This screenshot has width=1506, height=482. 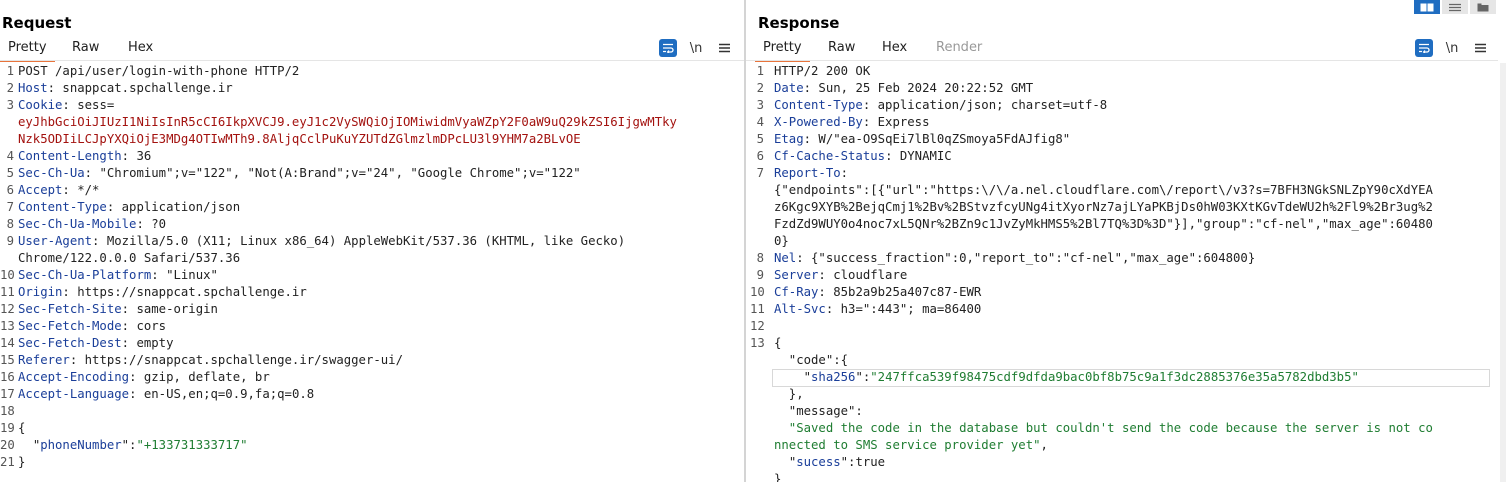 I want to click on header-value: sess=, so click(x=92, y=105).